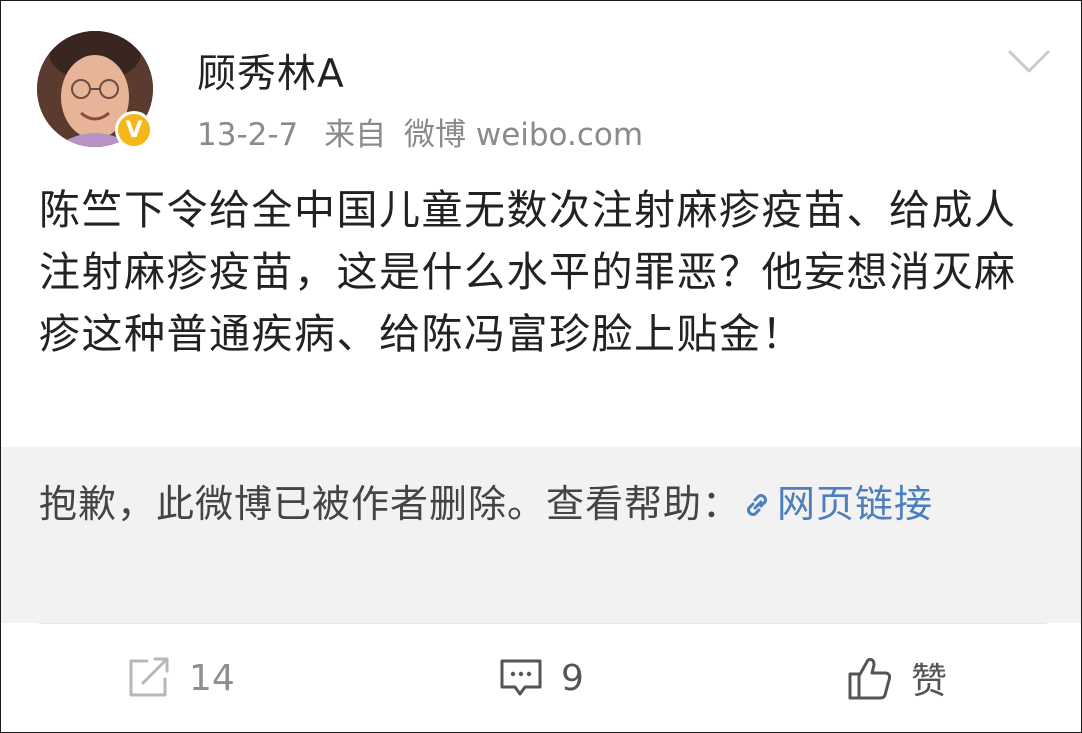  What do you see at coordinates (855, 504) in the screenshot?
I see `web-link-label: 网页链接` at bounding box center [855, 504].